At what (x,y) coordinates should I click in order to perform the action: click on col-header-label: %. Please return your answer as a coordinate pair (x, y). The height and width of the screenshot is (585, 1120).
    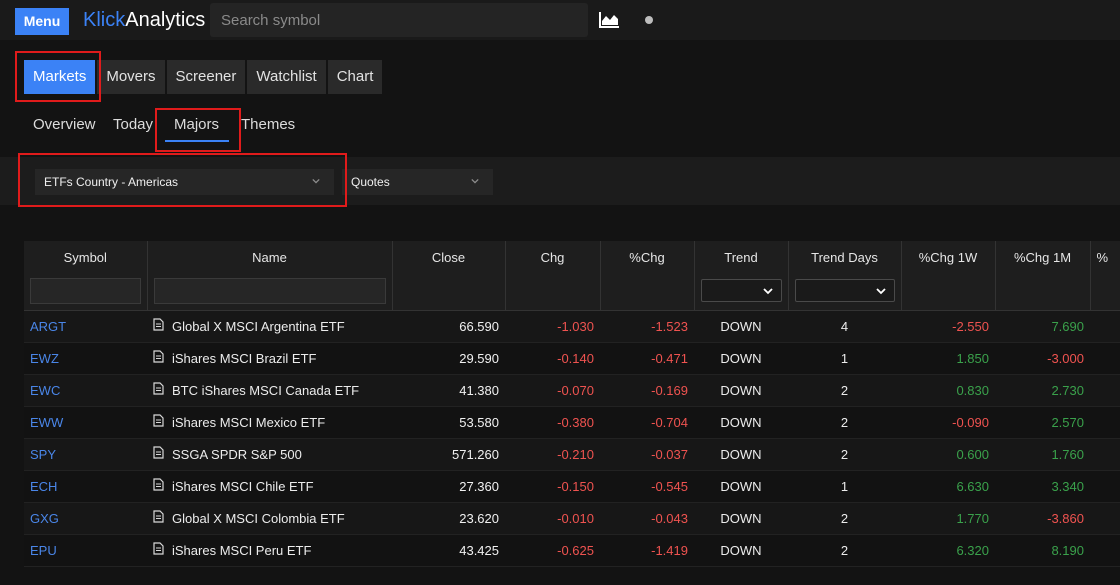
    Looking at the image, I should click on (1102, 257).